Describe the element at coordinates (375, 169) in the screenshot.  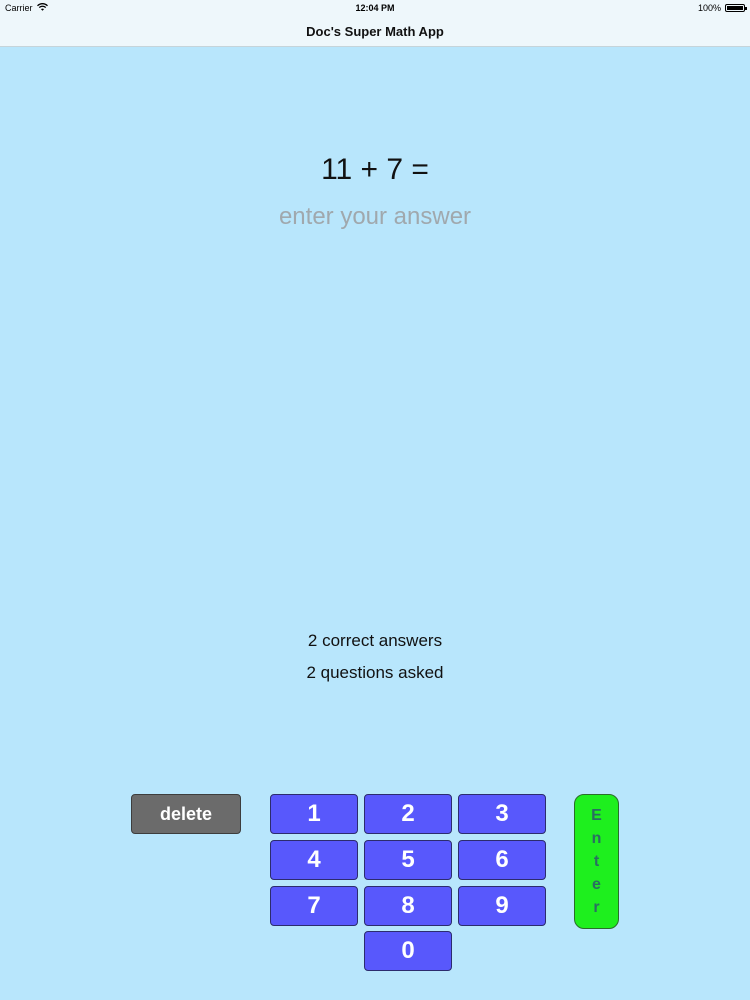
I see `question-text: 11 + 7 =` at that location.